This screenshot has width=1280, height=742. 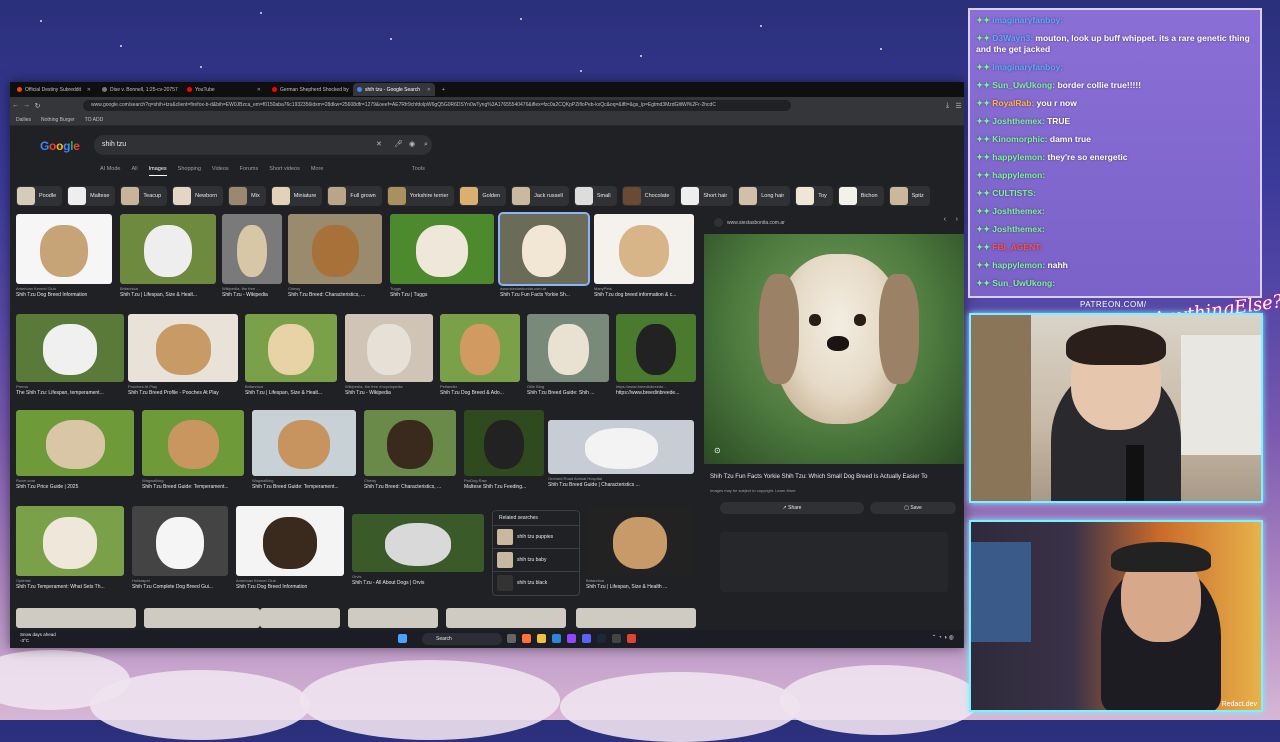 What do you see at coordinates (526, 638) in the screenshot?
I see `firefox-icon` at bounding box center [526, 638].